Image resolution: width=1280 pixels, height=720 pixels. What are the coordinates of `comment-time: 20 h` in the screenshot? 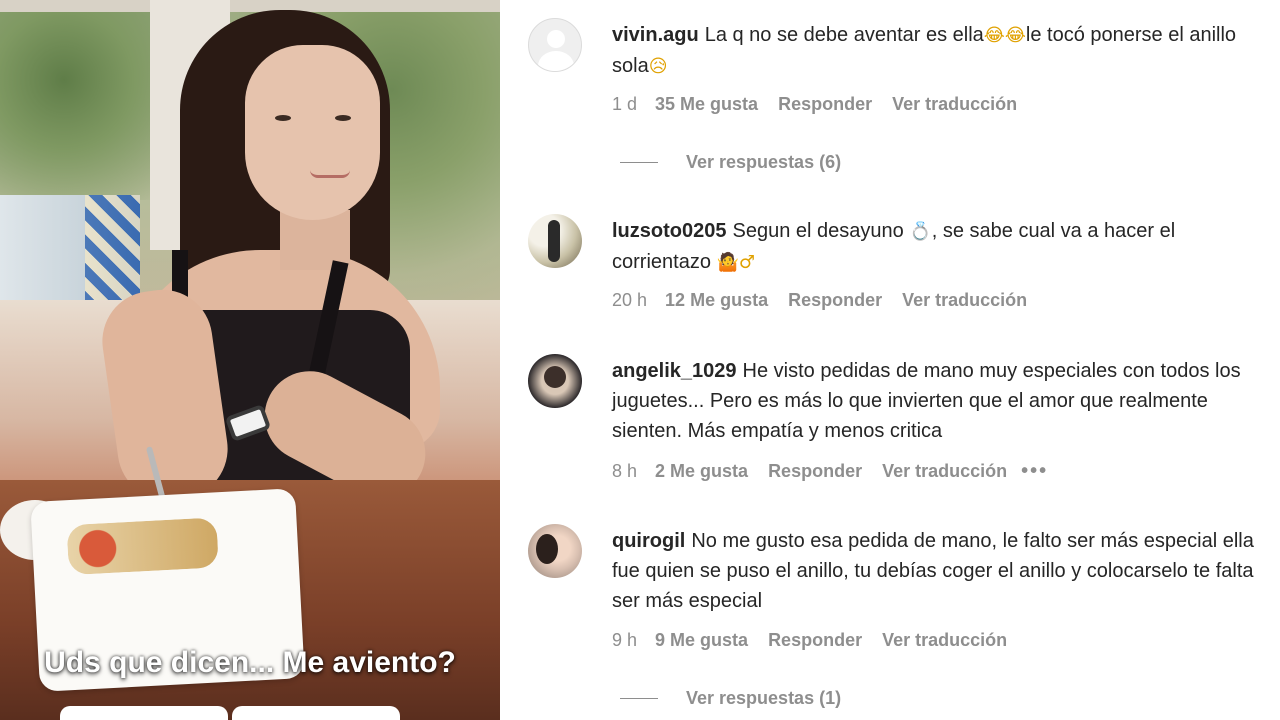 It's located at (629, 300).